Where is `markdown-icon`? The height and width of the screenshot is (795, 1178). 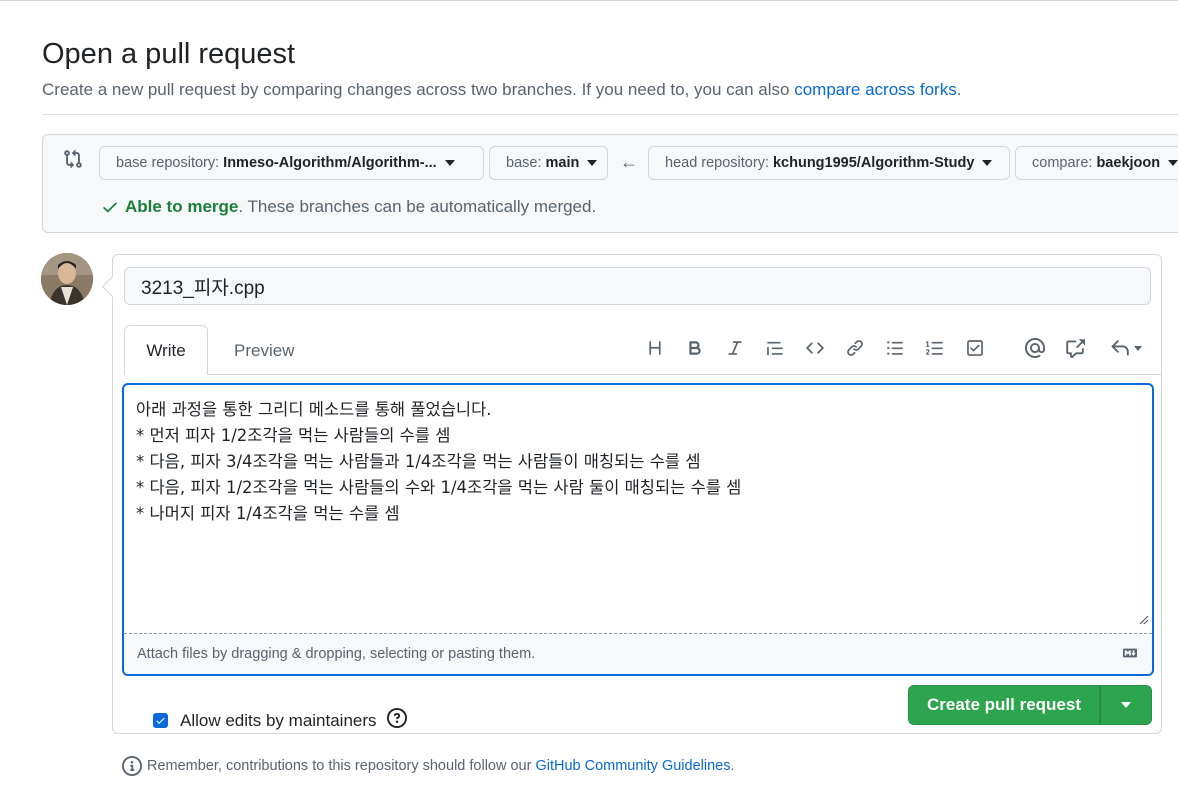 markdown-icon is located at coordinates (1130, 655).